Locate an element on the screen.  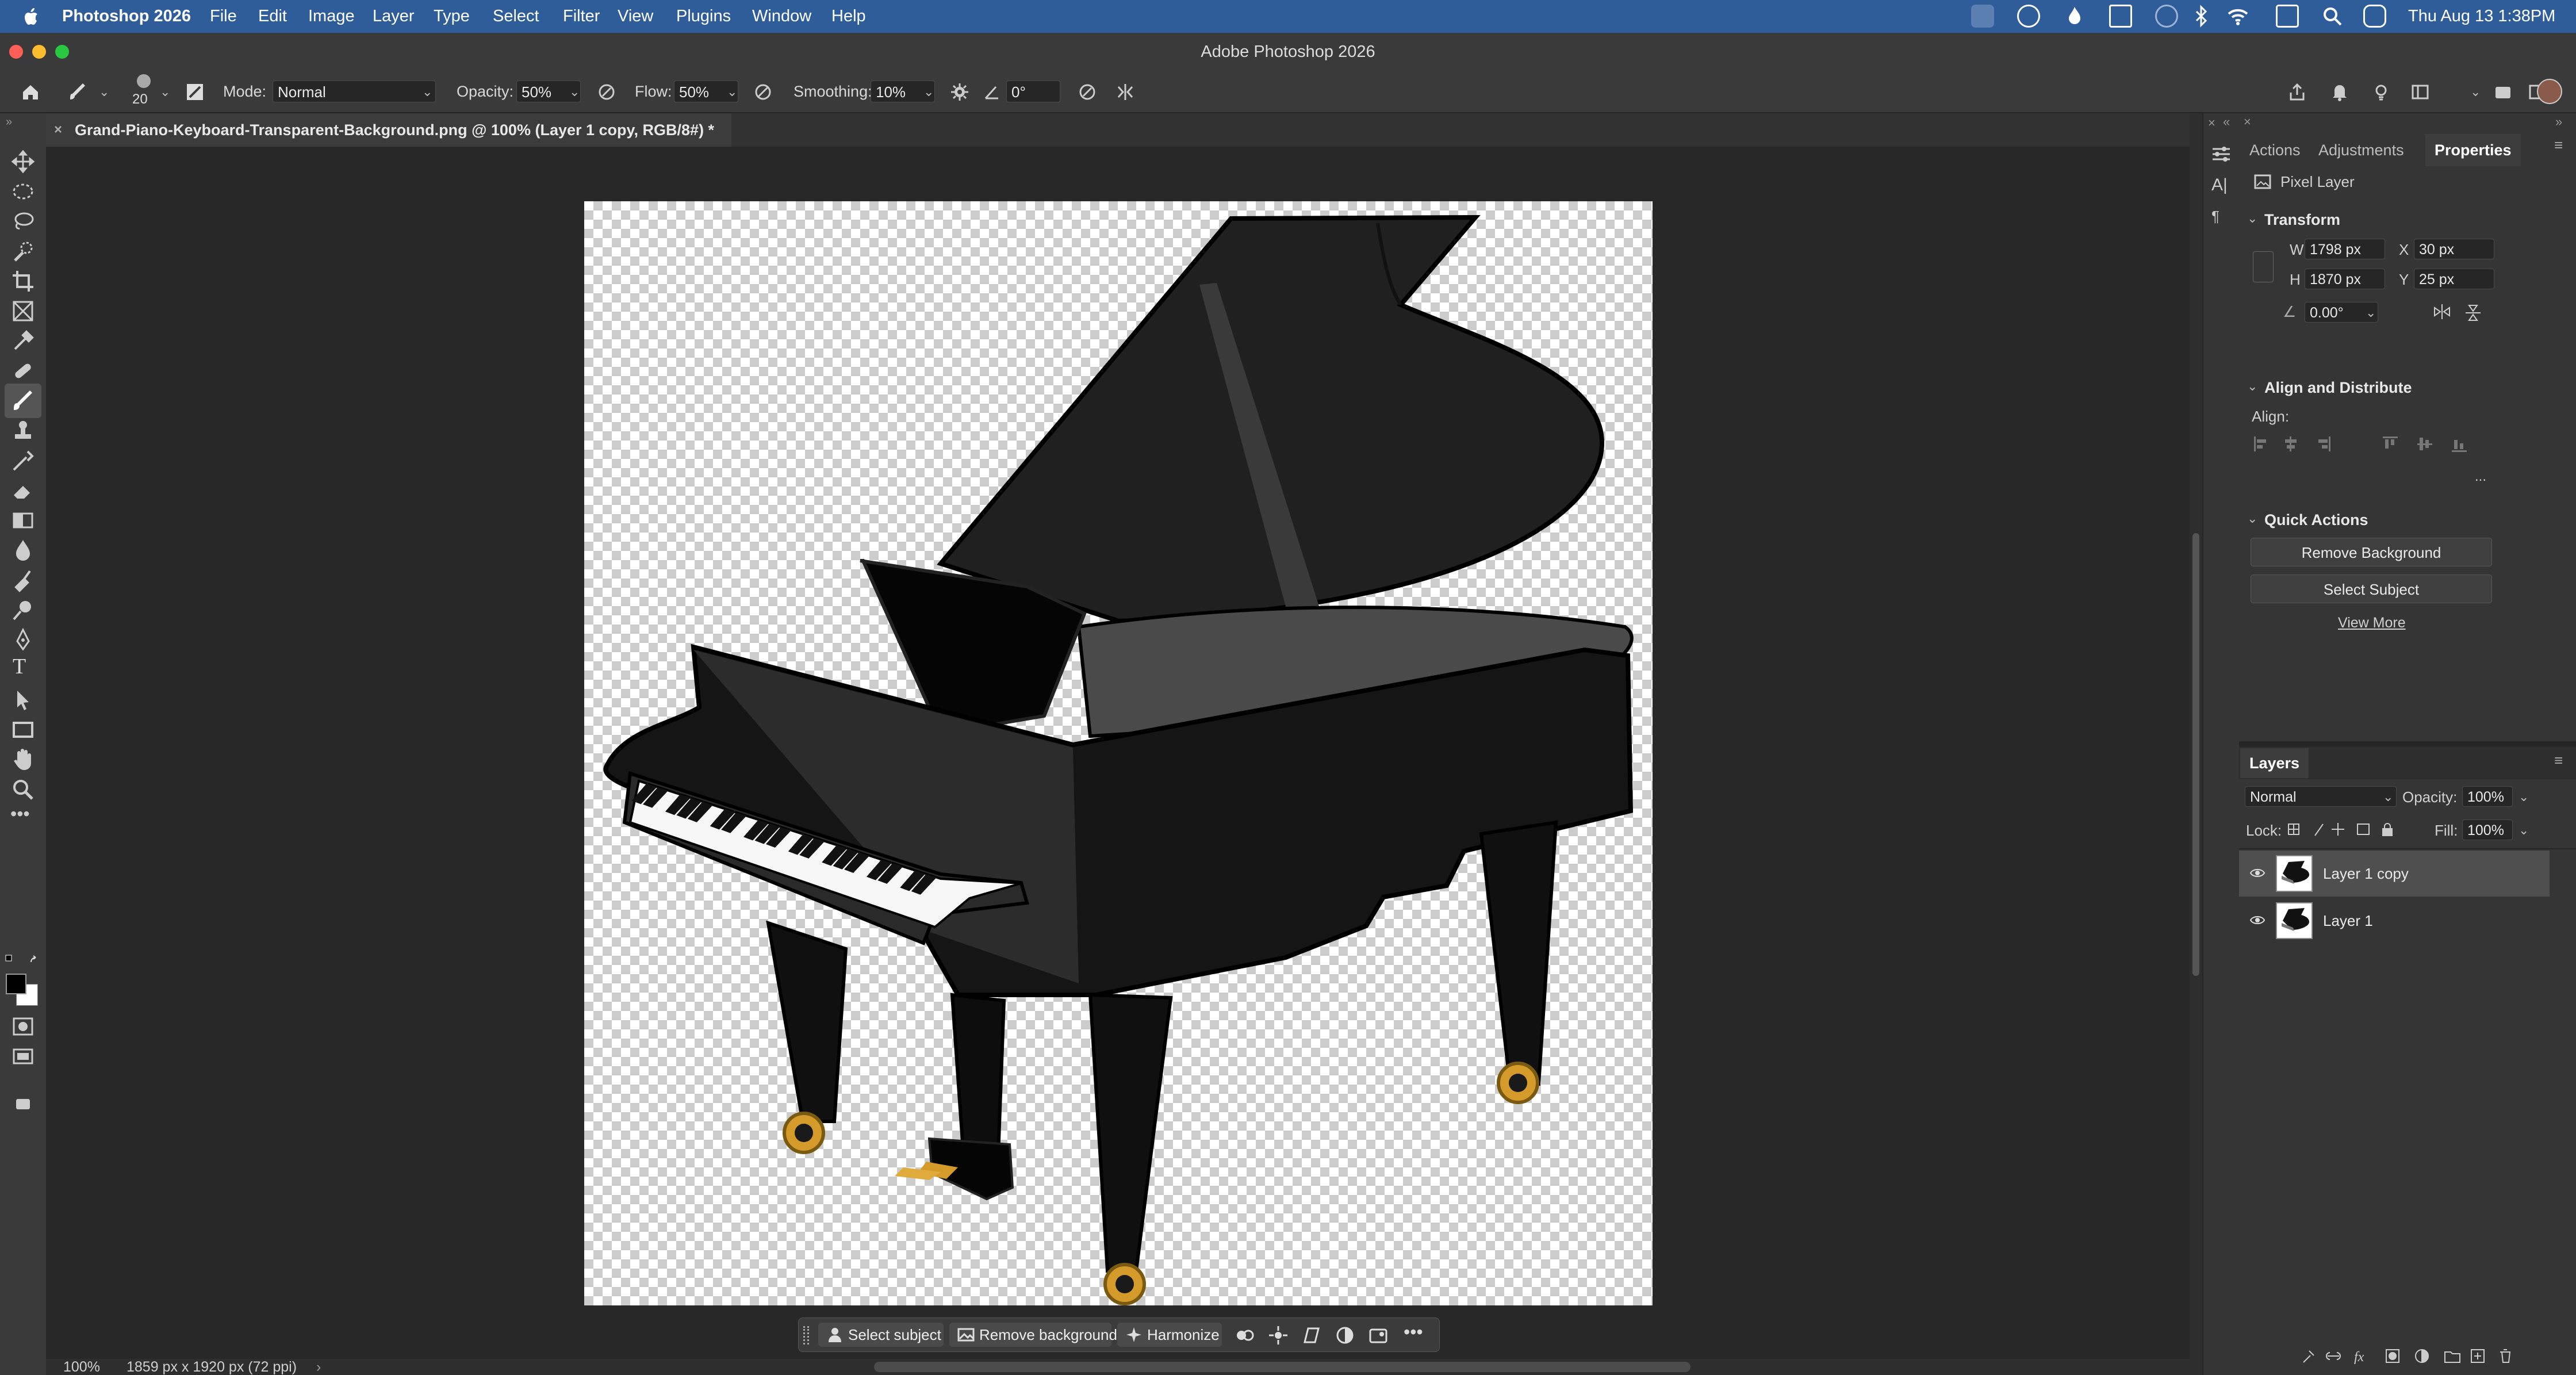
brush-tool-active-icon is located at coordinates (23, 400).